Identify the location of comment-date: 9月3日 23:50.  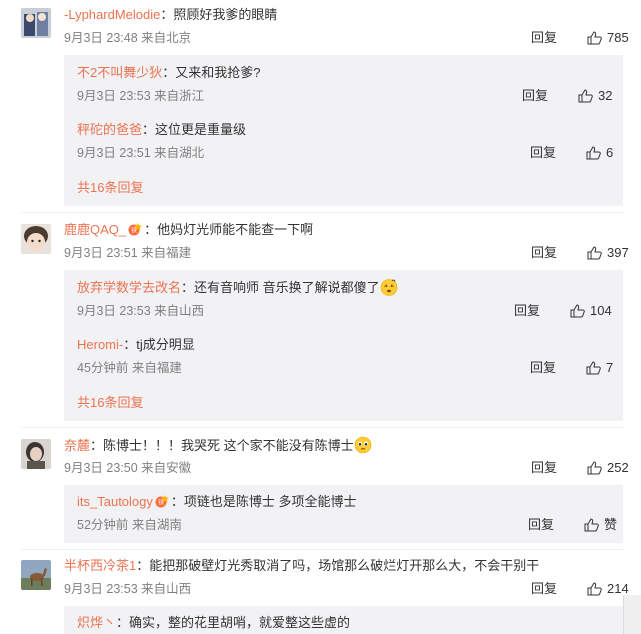
(101, 468).